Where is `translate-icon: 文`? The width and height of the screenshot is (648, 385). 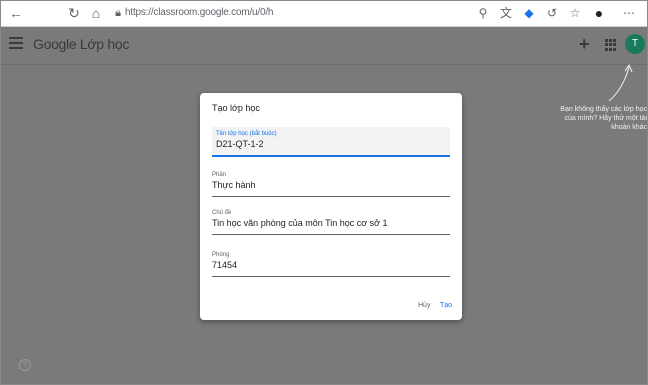
translate-icon: 文 is located at coordinates (506, 13).